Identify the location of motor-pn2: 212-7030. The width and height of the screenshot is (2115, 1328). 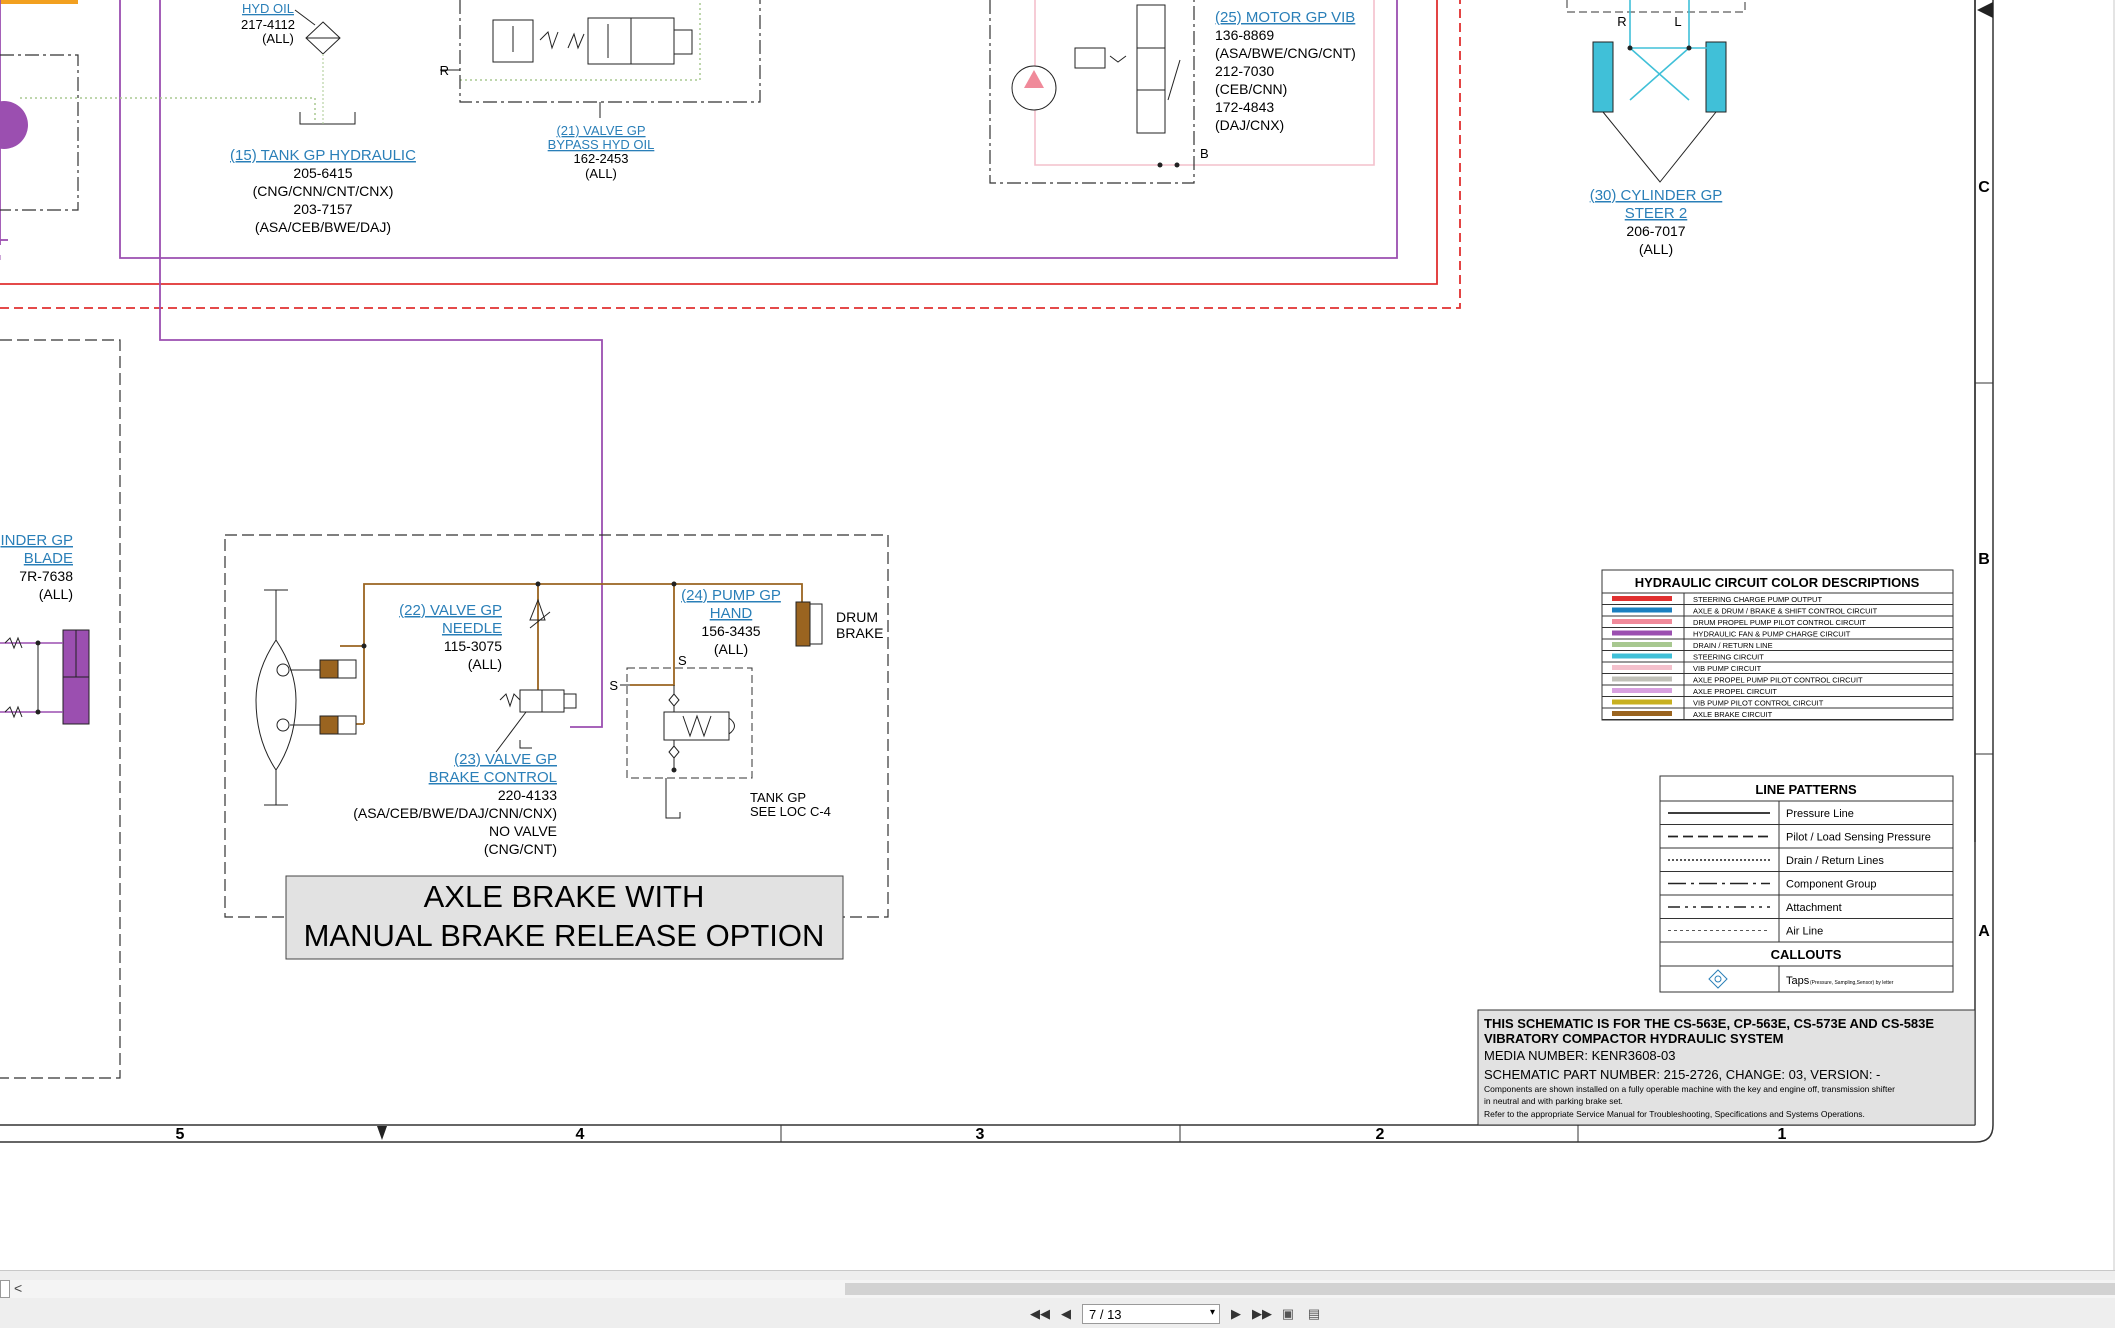
(1244, 71).